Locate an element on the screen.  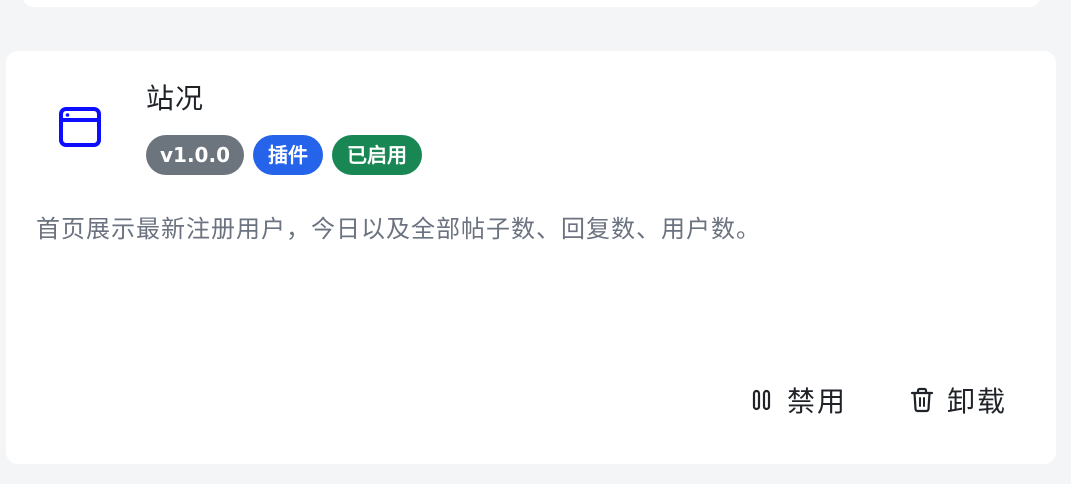
uninstall-button: 卸载 is located at coordinates (958, 400).